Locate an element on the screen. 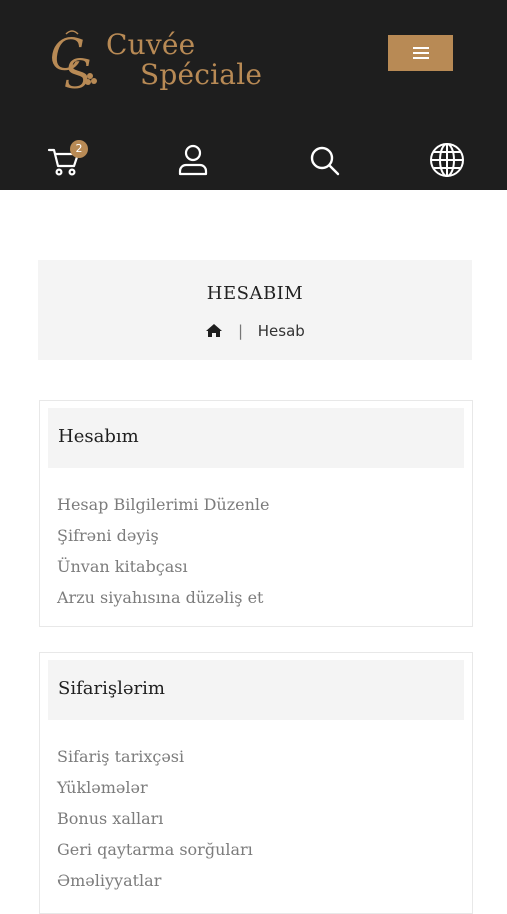 This screenshot has width=507, height=914. search-icon is located at coordinates (324, 160).